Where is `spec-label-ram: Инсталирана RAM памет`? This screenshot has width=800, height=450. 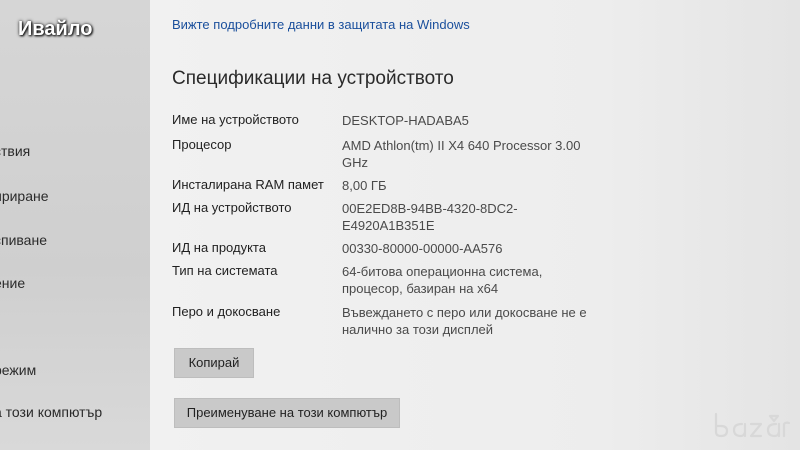 spec-label-ram: Инсталирана RAM памет is located at coordinates (248, 184).